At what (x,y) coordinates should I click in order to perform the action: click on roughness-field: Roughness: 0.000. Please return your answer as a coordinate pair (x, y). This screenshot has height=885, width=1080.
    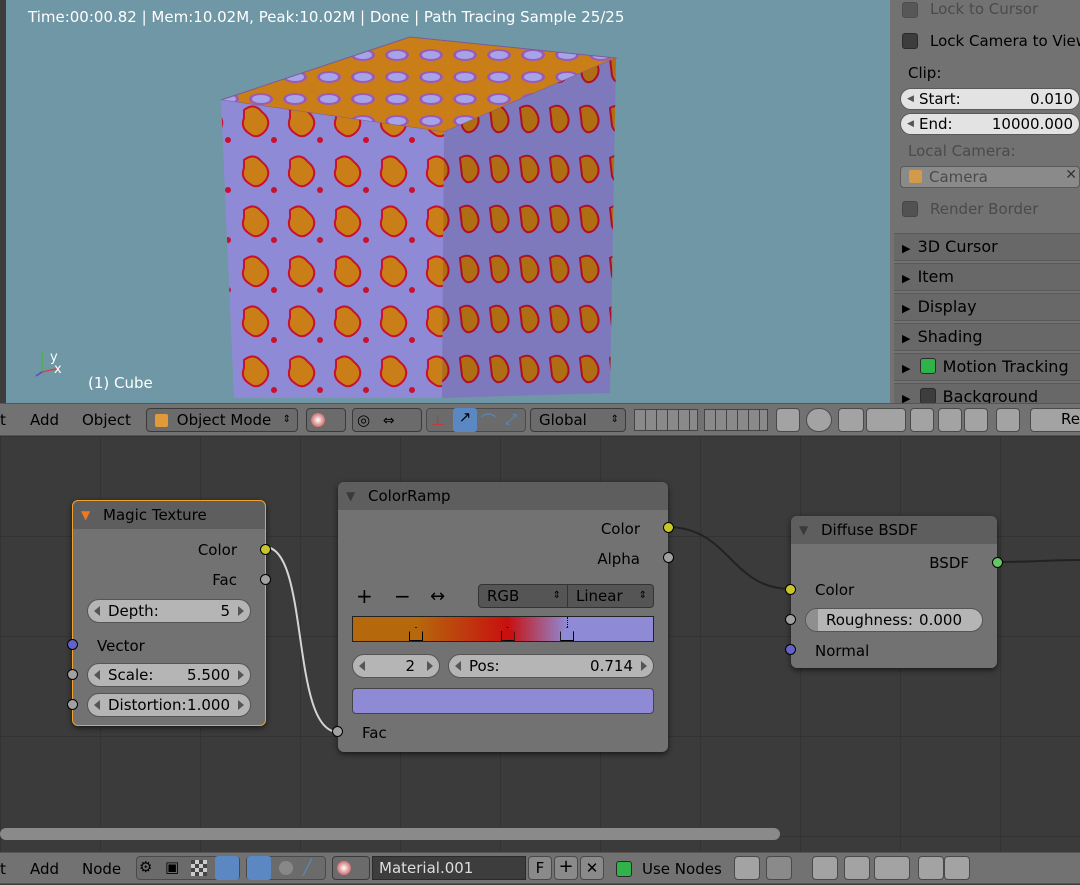
    Looking at the image, I should click on (894, 620).